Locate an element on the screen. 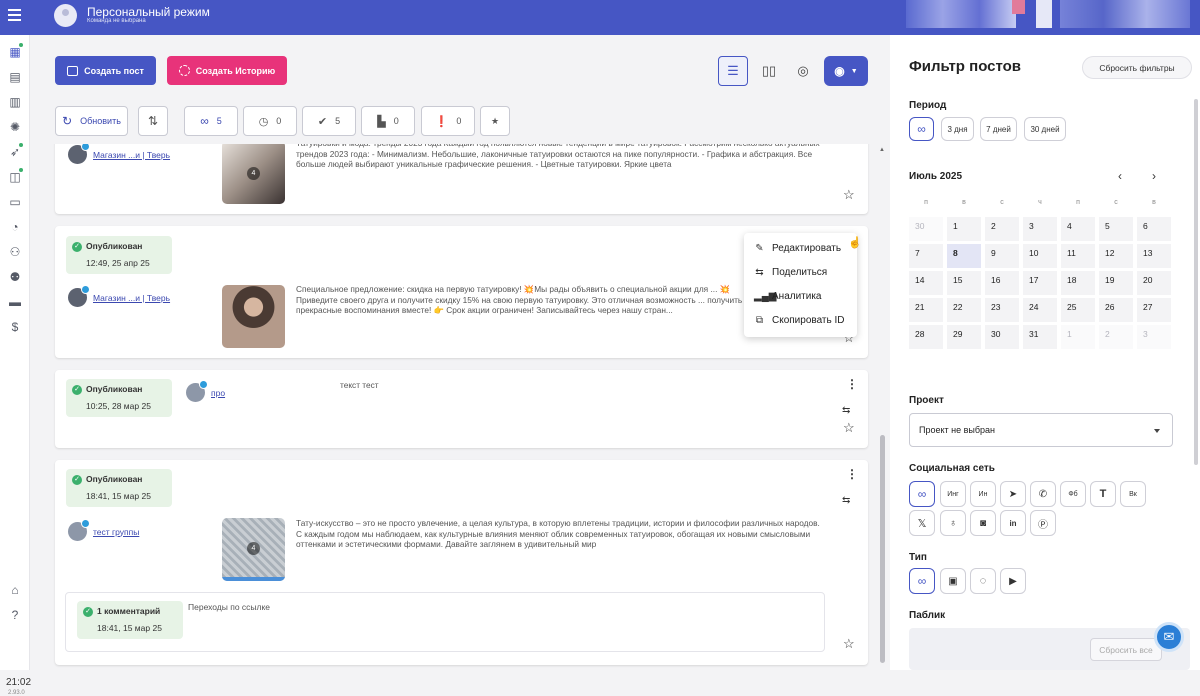  reset-all-button: Сбросить все is located at coordinates (1126, 649).